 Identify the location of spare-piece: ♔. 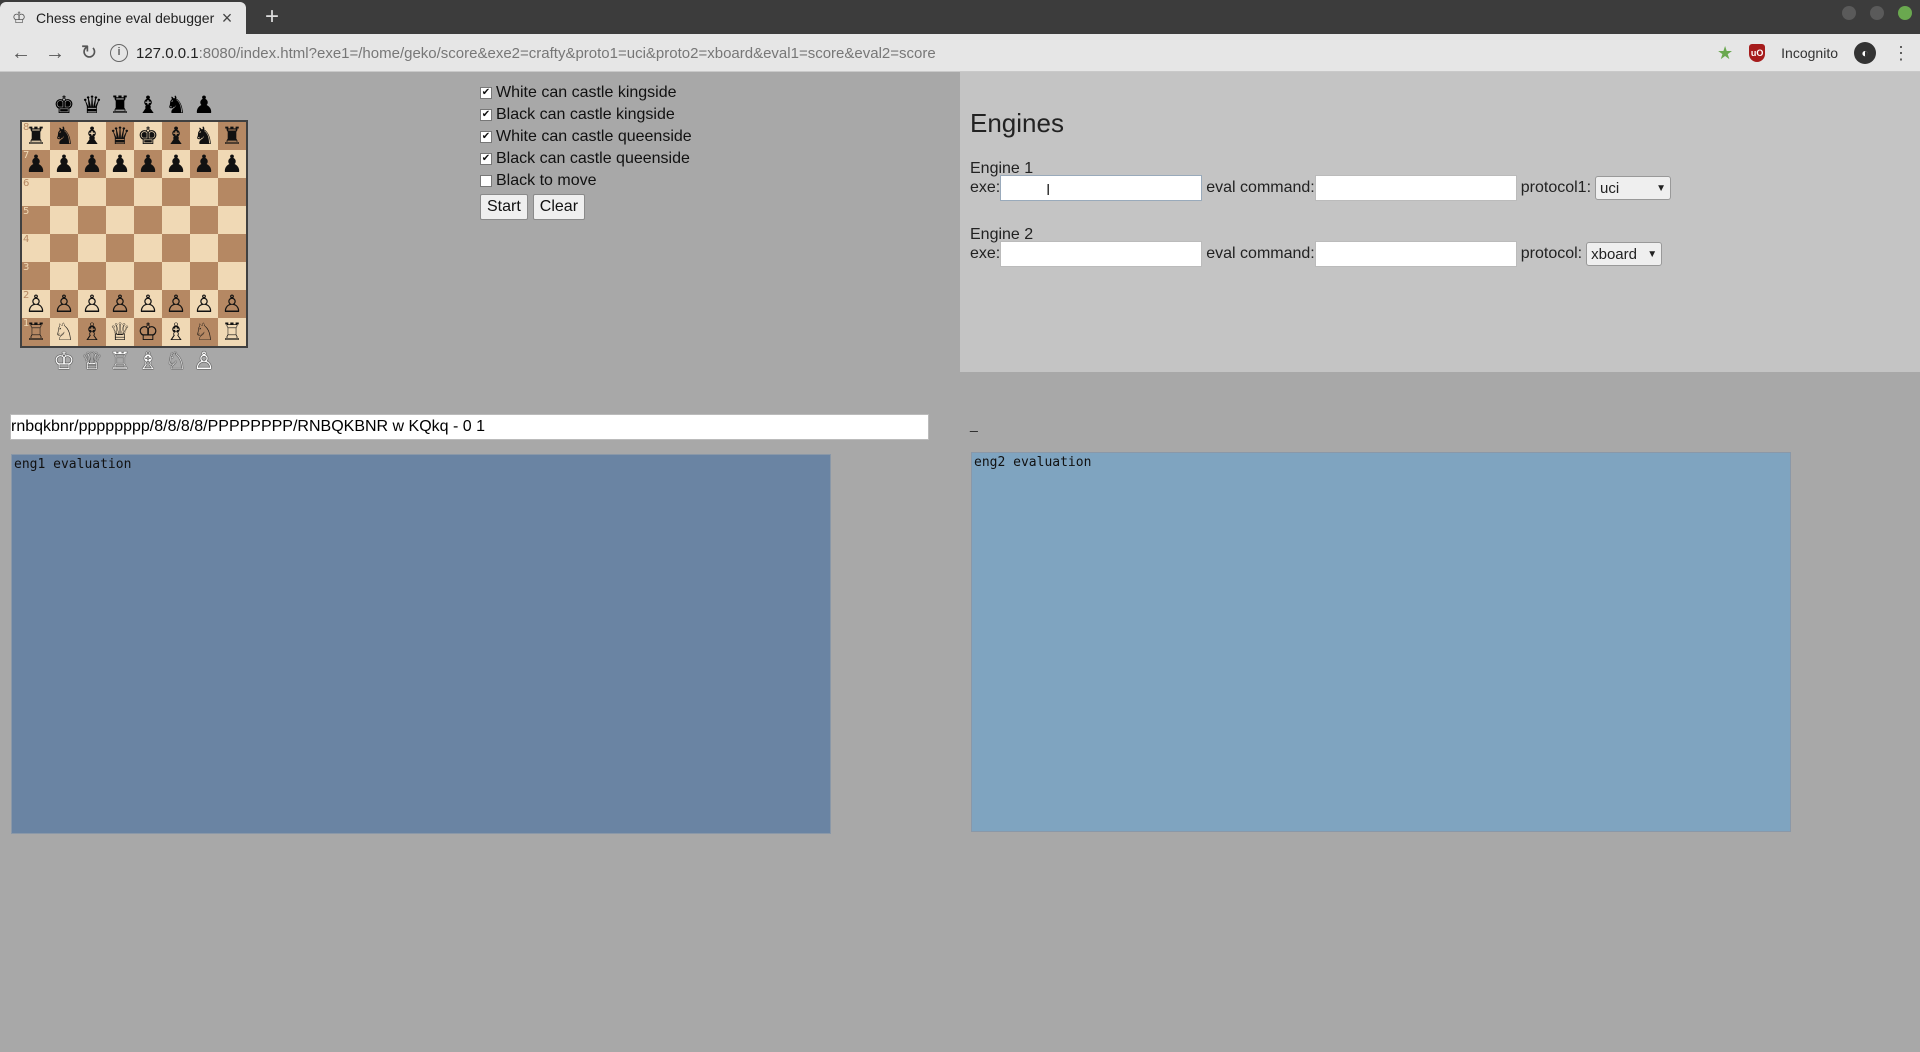
(64, 362).